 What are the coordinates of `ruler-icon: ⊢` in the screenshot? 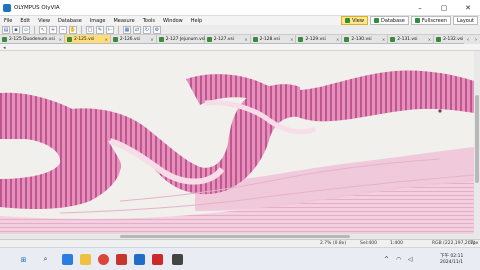 It's located at (110, 29).